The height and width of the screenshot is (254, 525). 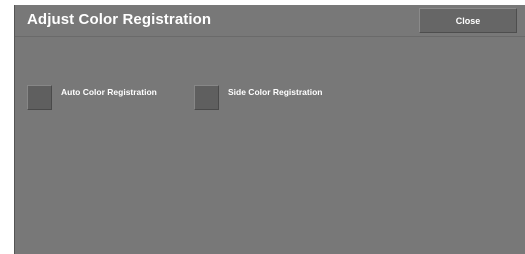 I want to click on page-title: Adjust Color Registration, so click(x=119, y=19).